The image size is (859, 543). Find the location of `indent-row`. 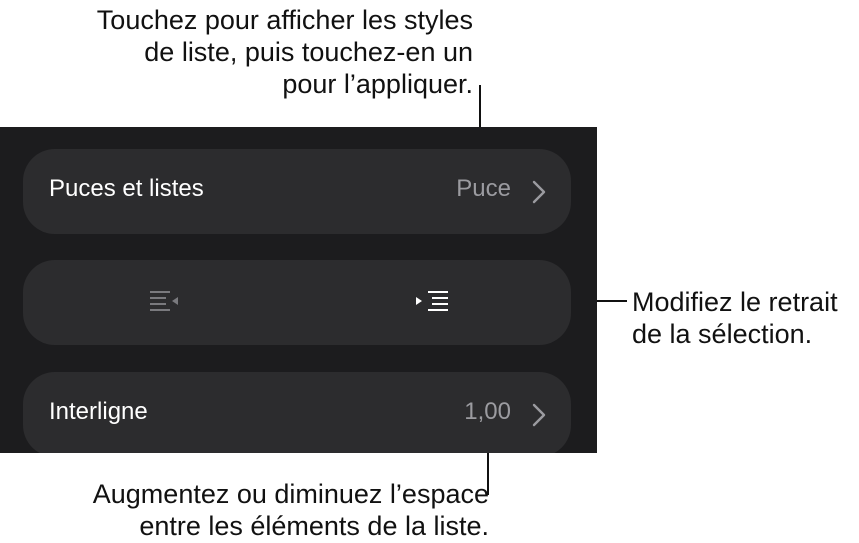

indent-row is located at coordinates (297, 302).